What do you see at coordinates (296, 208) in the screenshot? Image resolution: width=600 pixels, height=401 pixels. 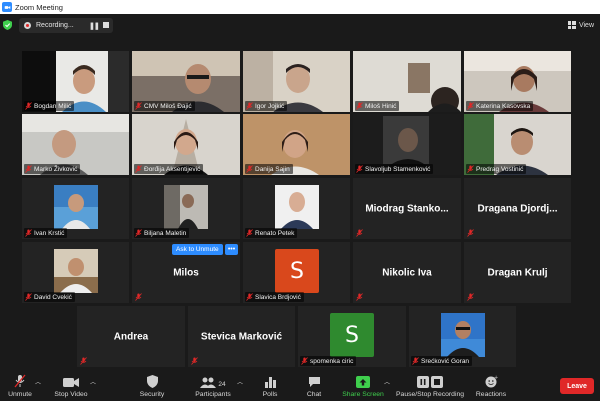 I see `video-tile: Renato Petek` at bounding box center [296, 208].